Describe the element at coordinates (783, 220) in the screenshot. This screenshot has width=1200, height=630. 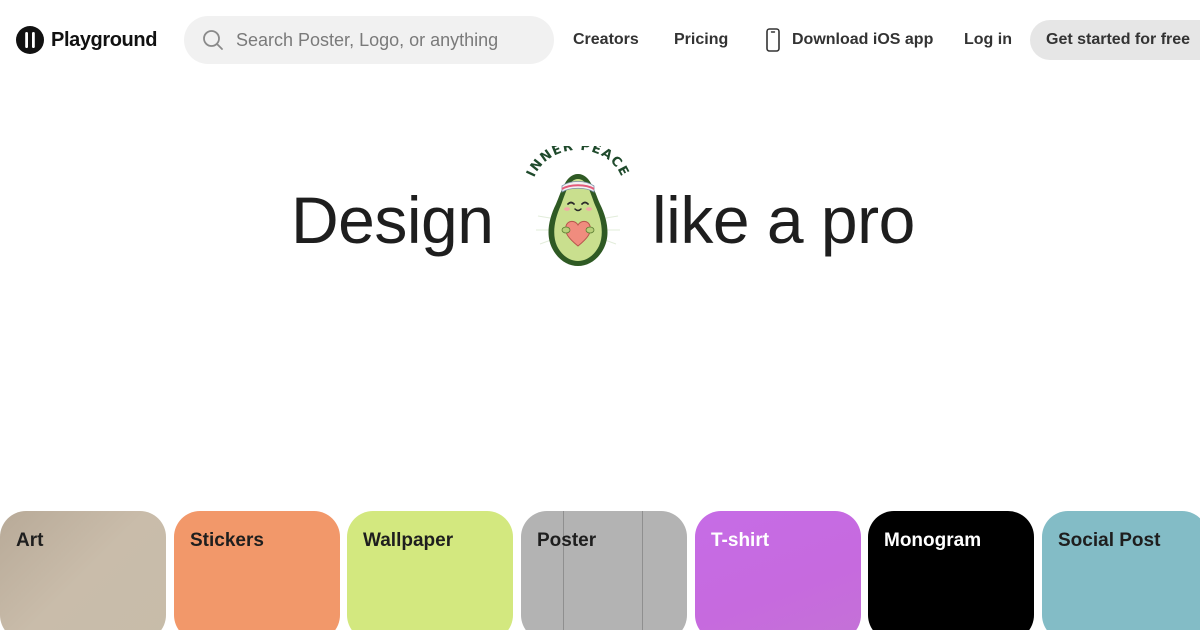
I see `hero-heading-right: like a pro` at that location.